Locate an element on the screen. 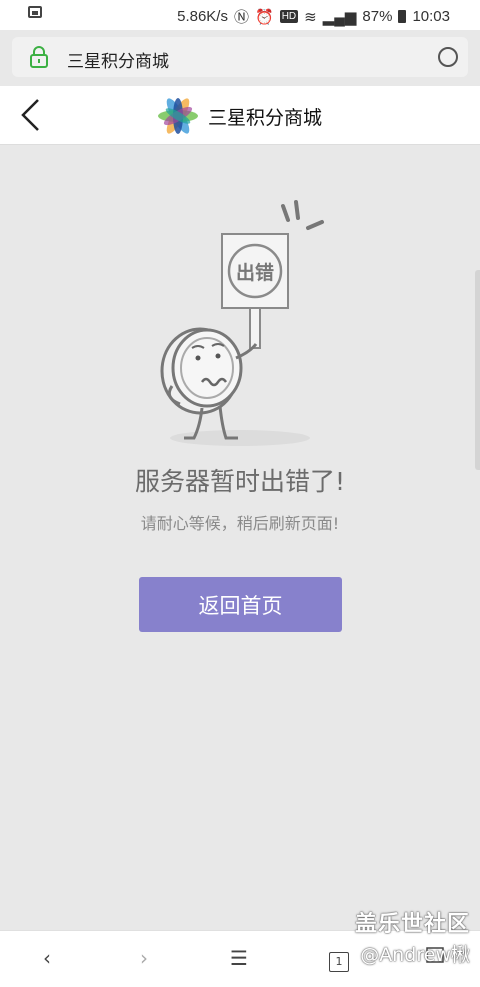  brand: 三星积分商城 is located at coordinates (238, 116).